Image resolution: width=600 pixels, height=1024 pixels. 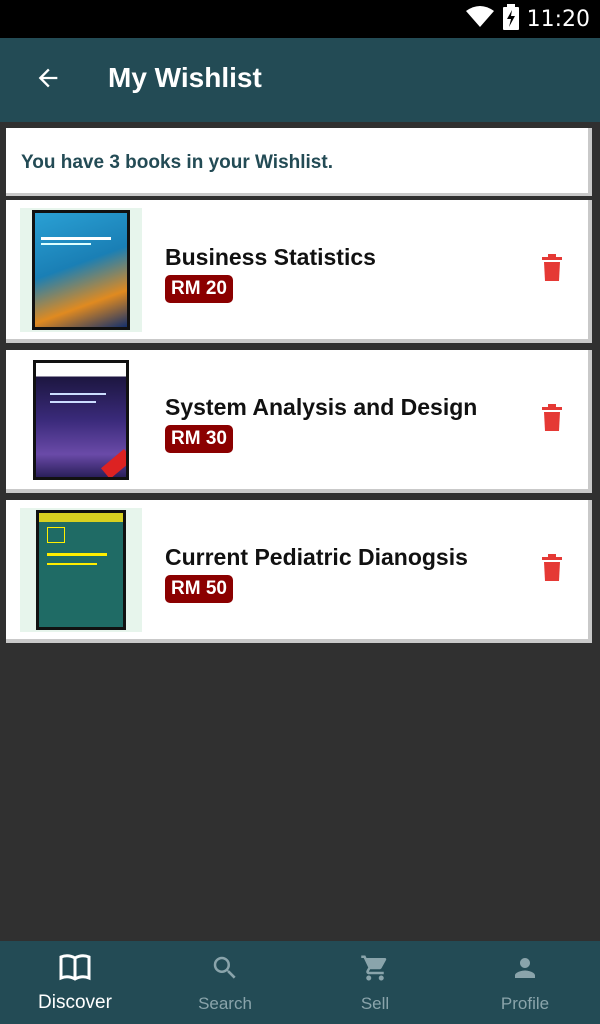 What do you see at coordinates (225, 1003) in the screenshot?
I see `nav-label: Search` at bounding box center [225, 1003].